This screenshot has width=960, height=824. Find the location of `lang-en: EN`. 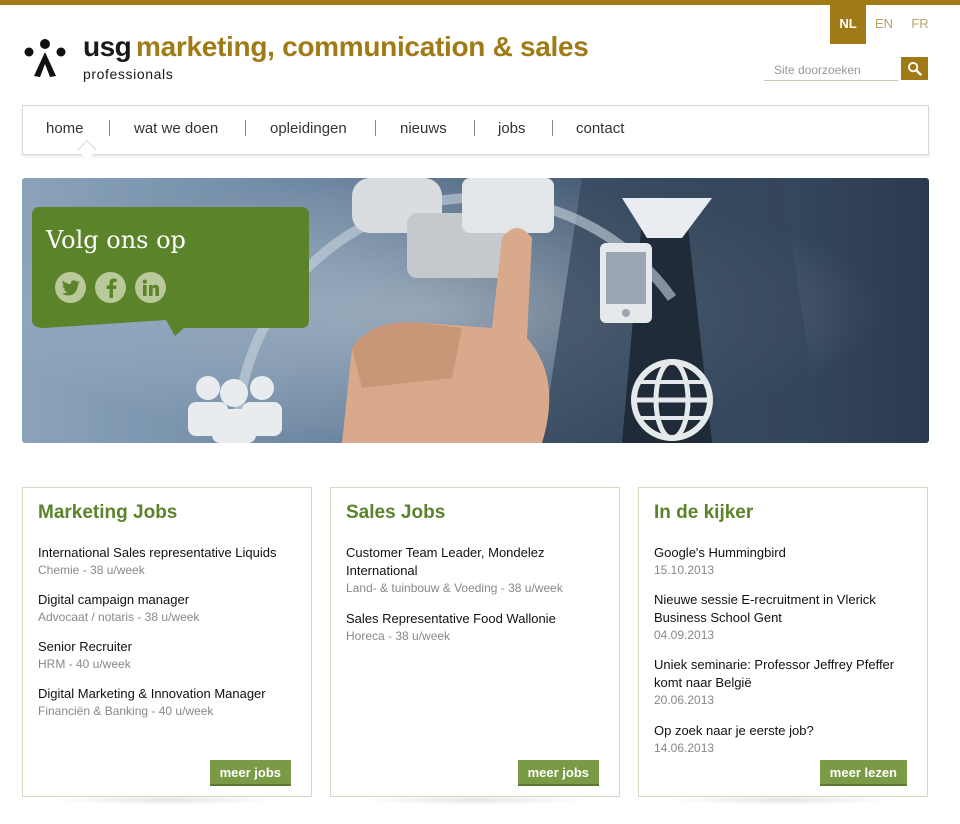

lang-en: EN is located at coordinates (884, 24).